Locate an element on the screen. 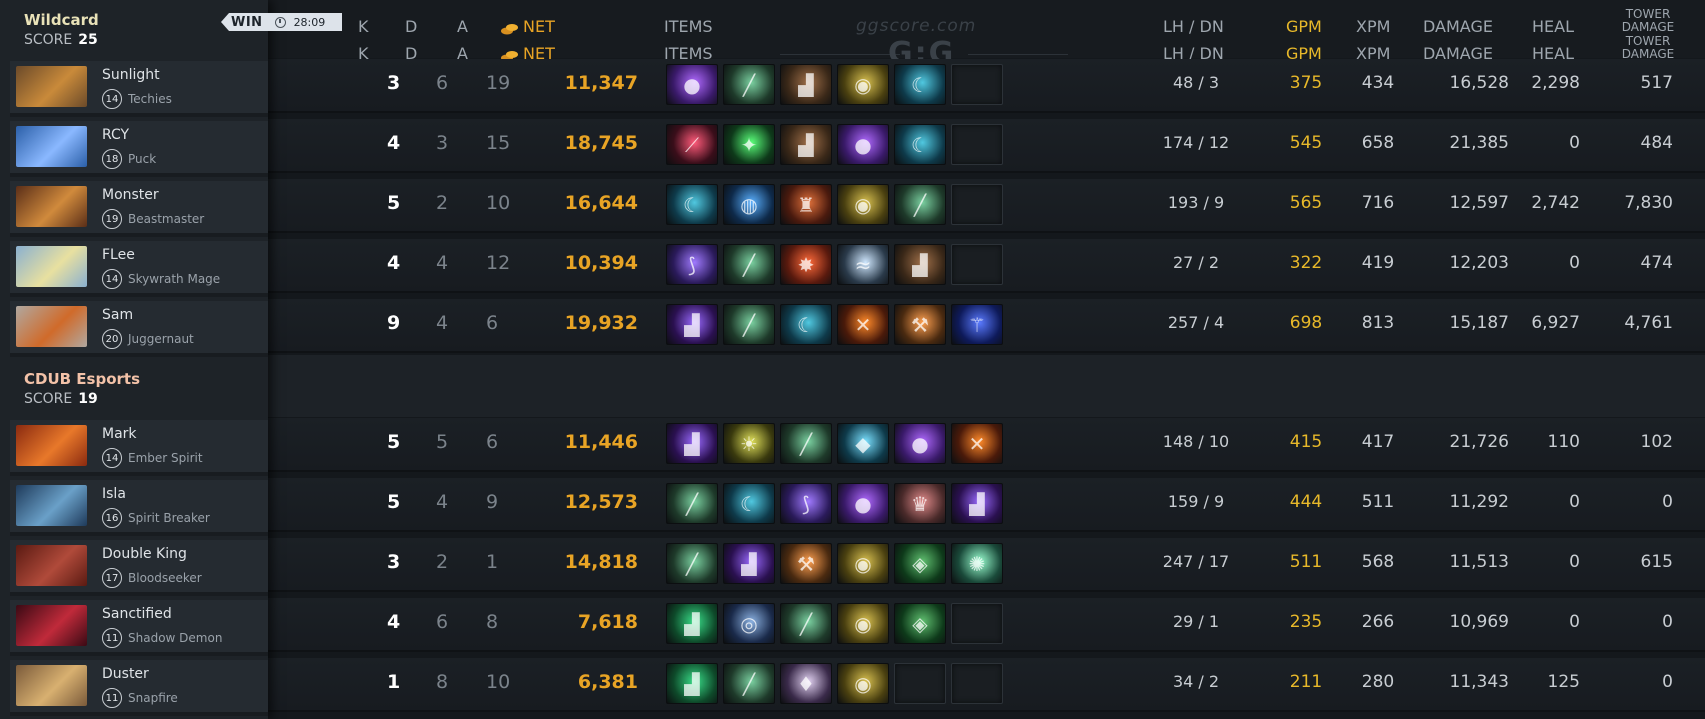  globe-item-icon: ◍ is located at coordinates (749, 204).